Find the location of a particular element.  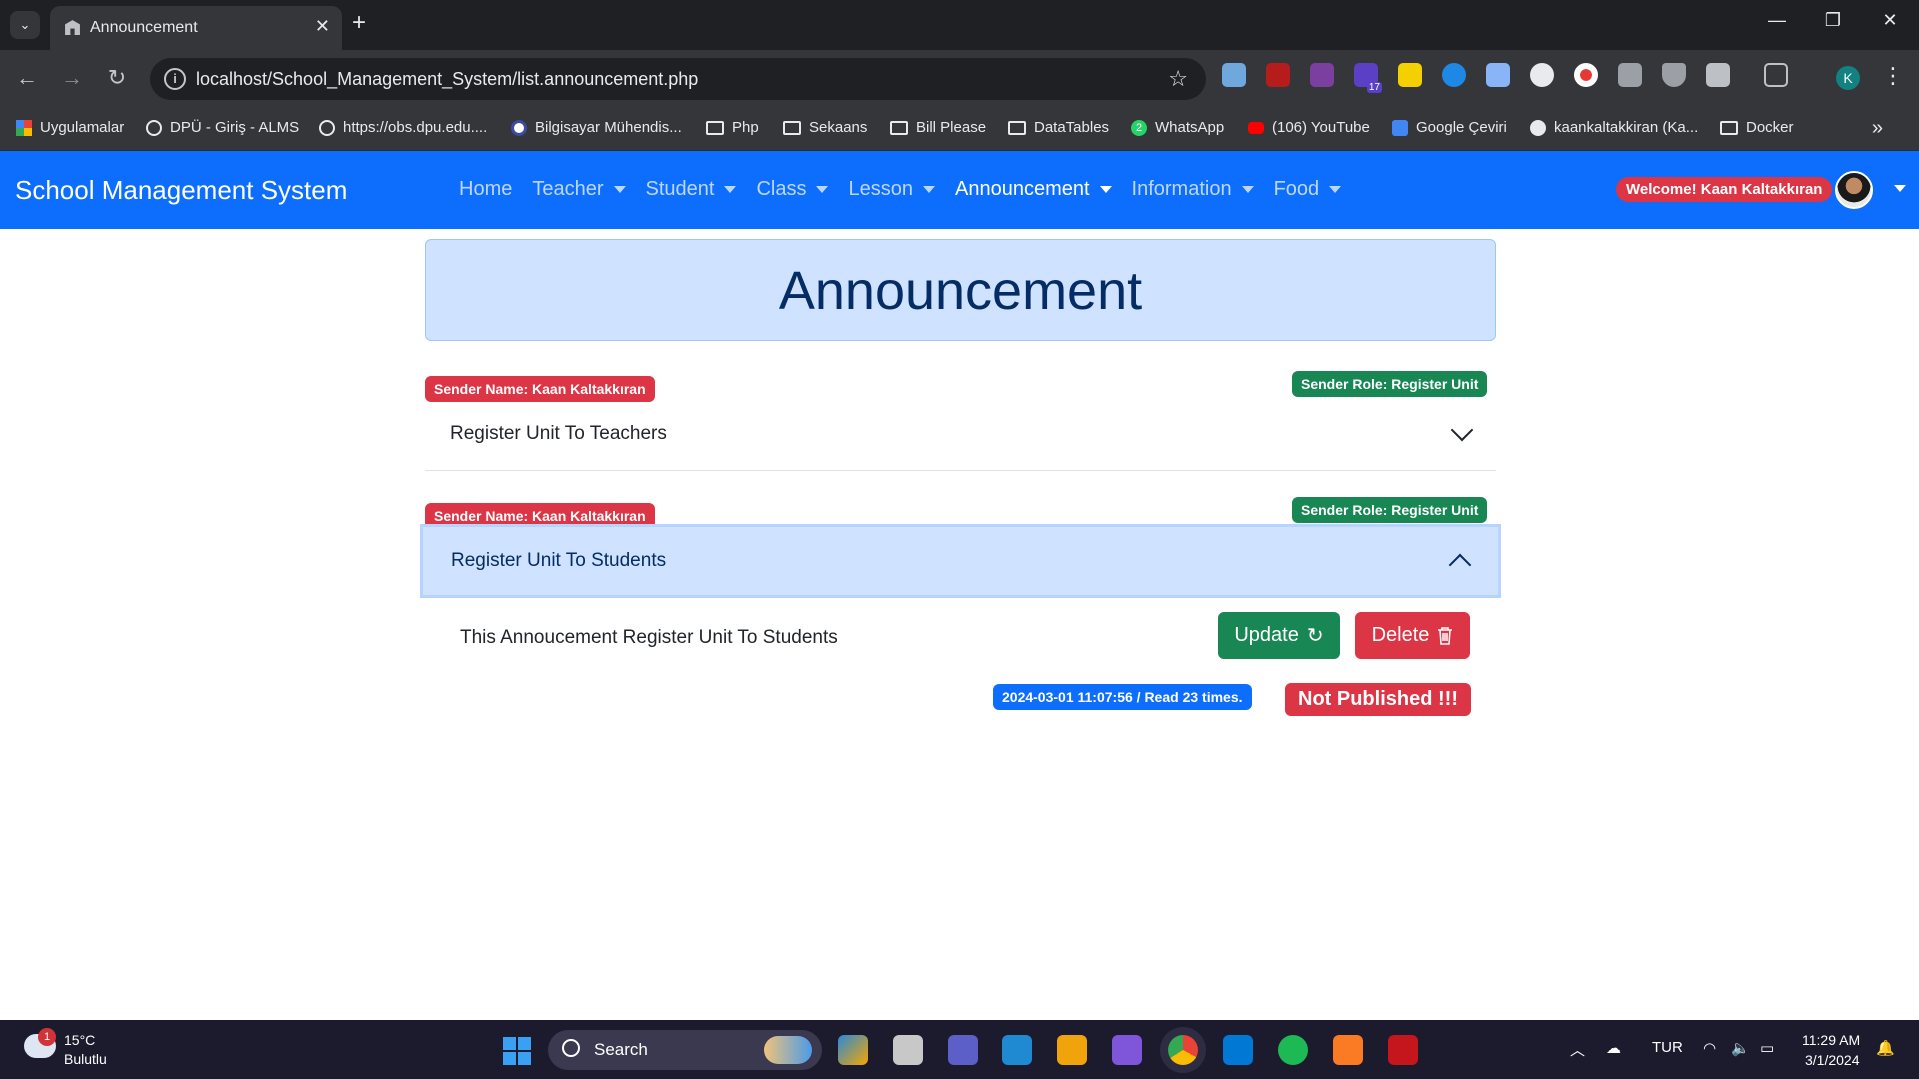

more-bookmarks-icon: » is located at coordinates (1877, 128).